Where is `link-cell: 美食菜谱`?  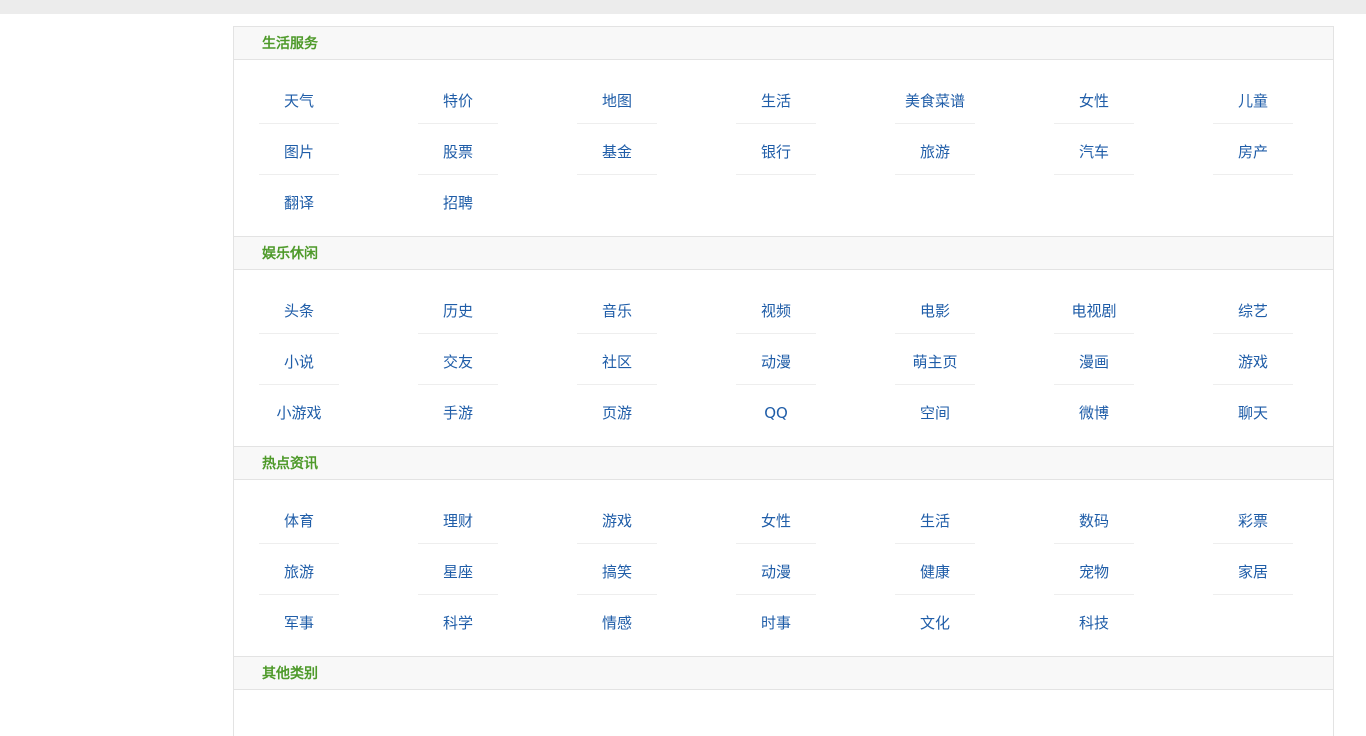
link-cell: 美食菜谱 is located at coordinates (935, 100).